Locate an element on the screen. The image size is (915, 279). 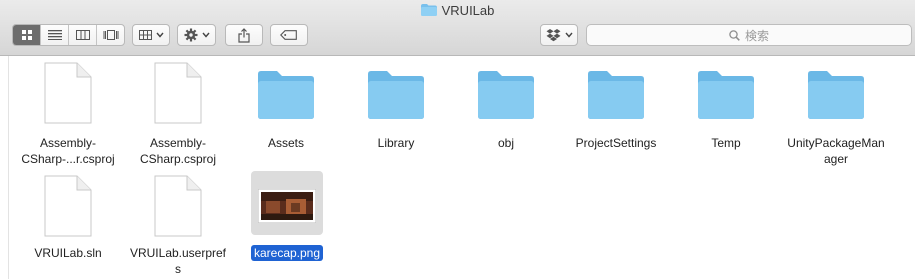
file-name: VRUILab.sln is located at coordinates (68, 253).